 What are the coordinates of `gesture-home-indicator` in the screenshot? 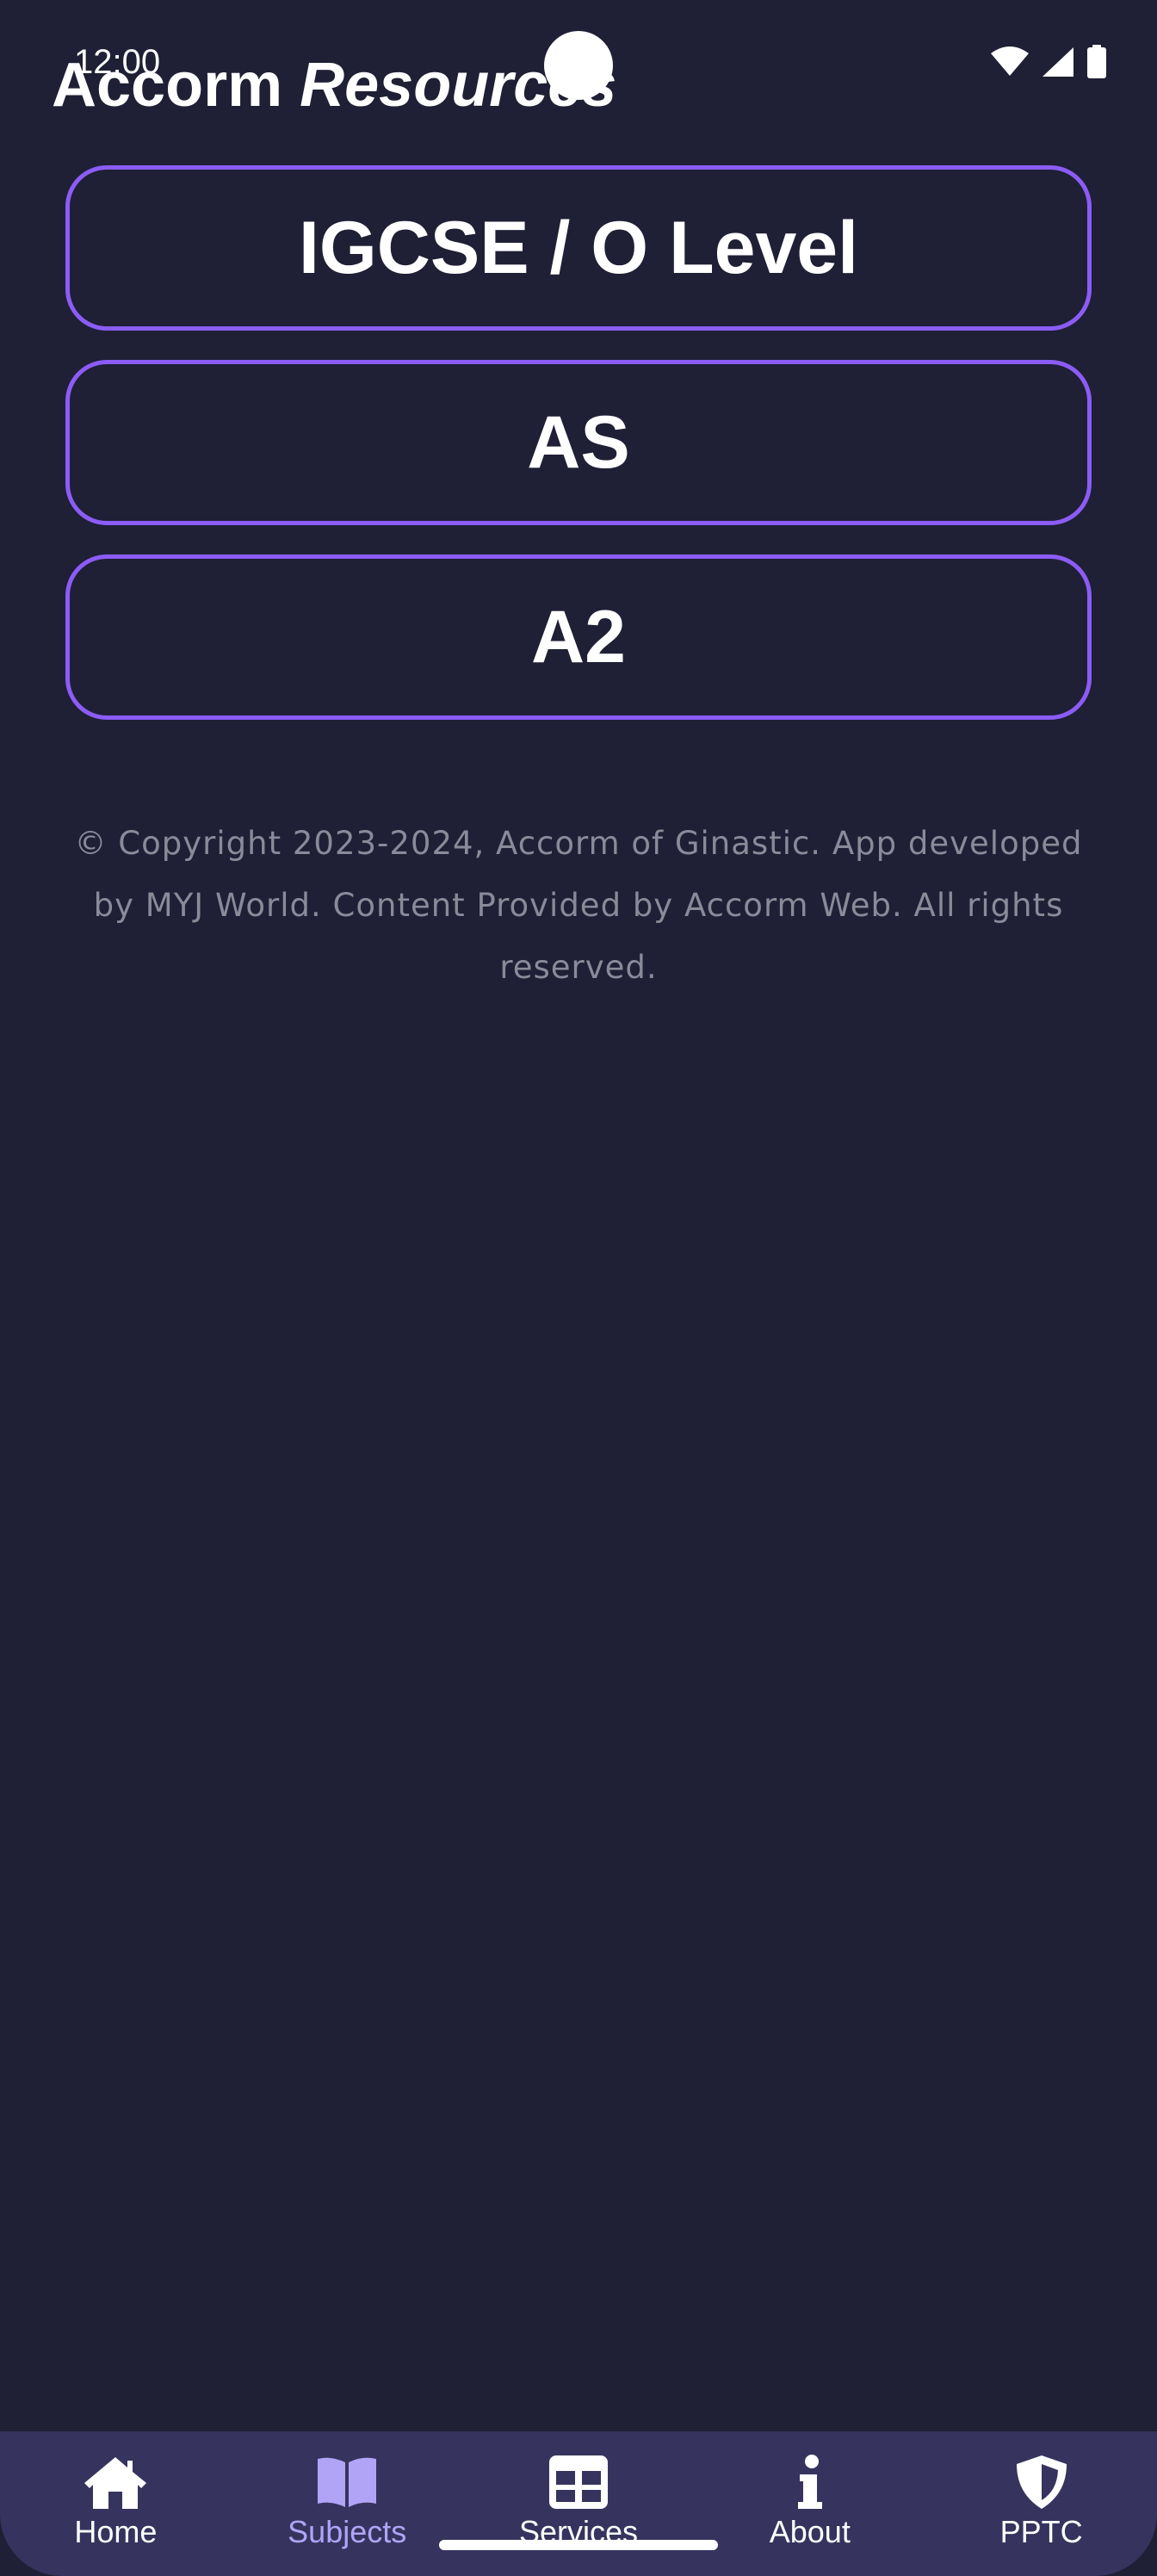 It's located at (579, 2545).